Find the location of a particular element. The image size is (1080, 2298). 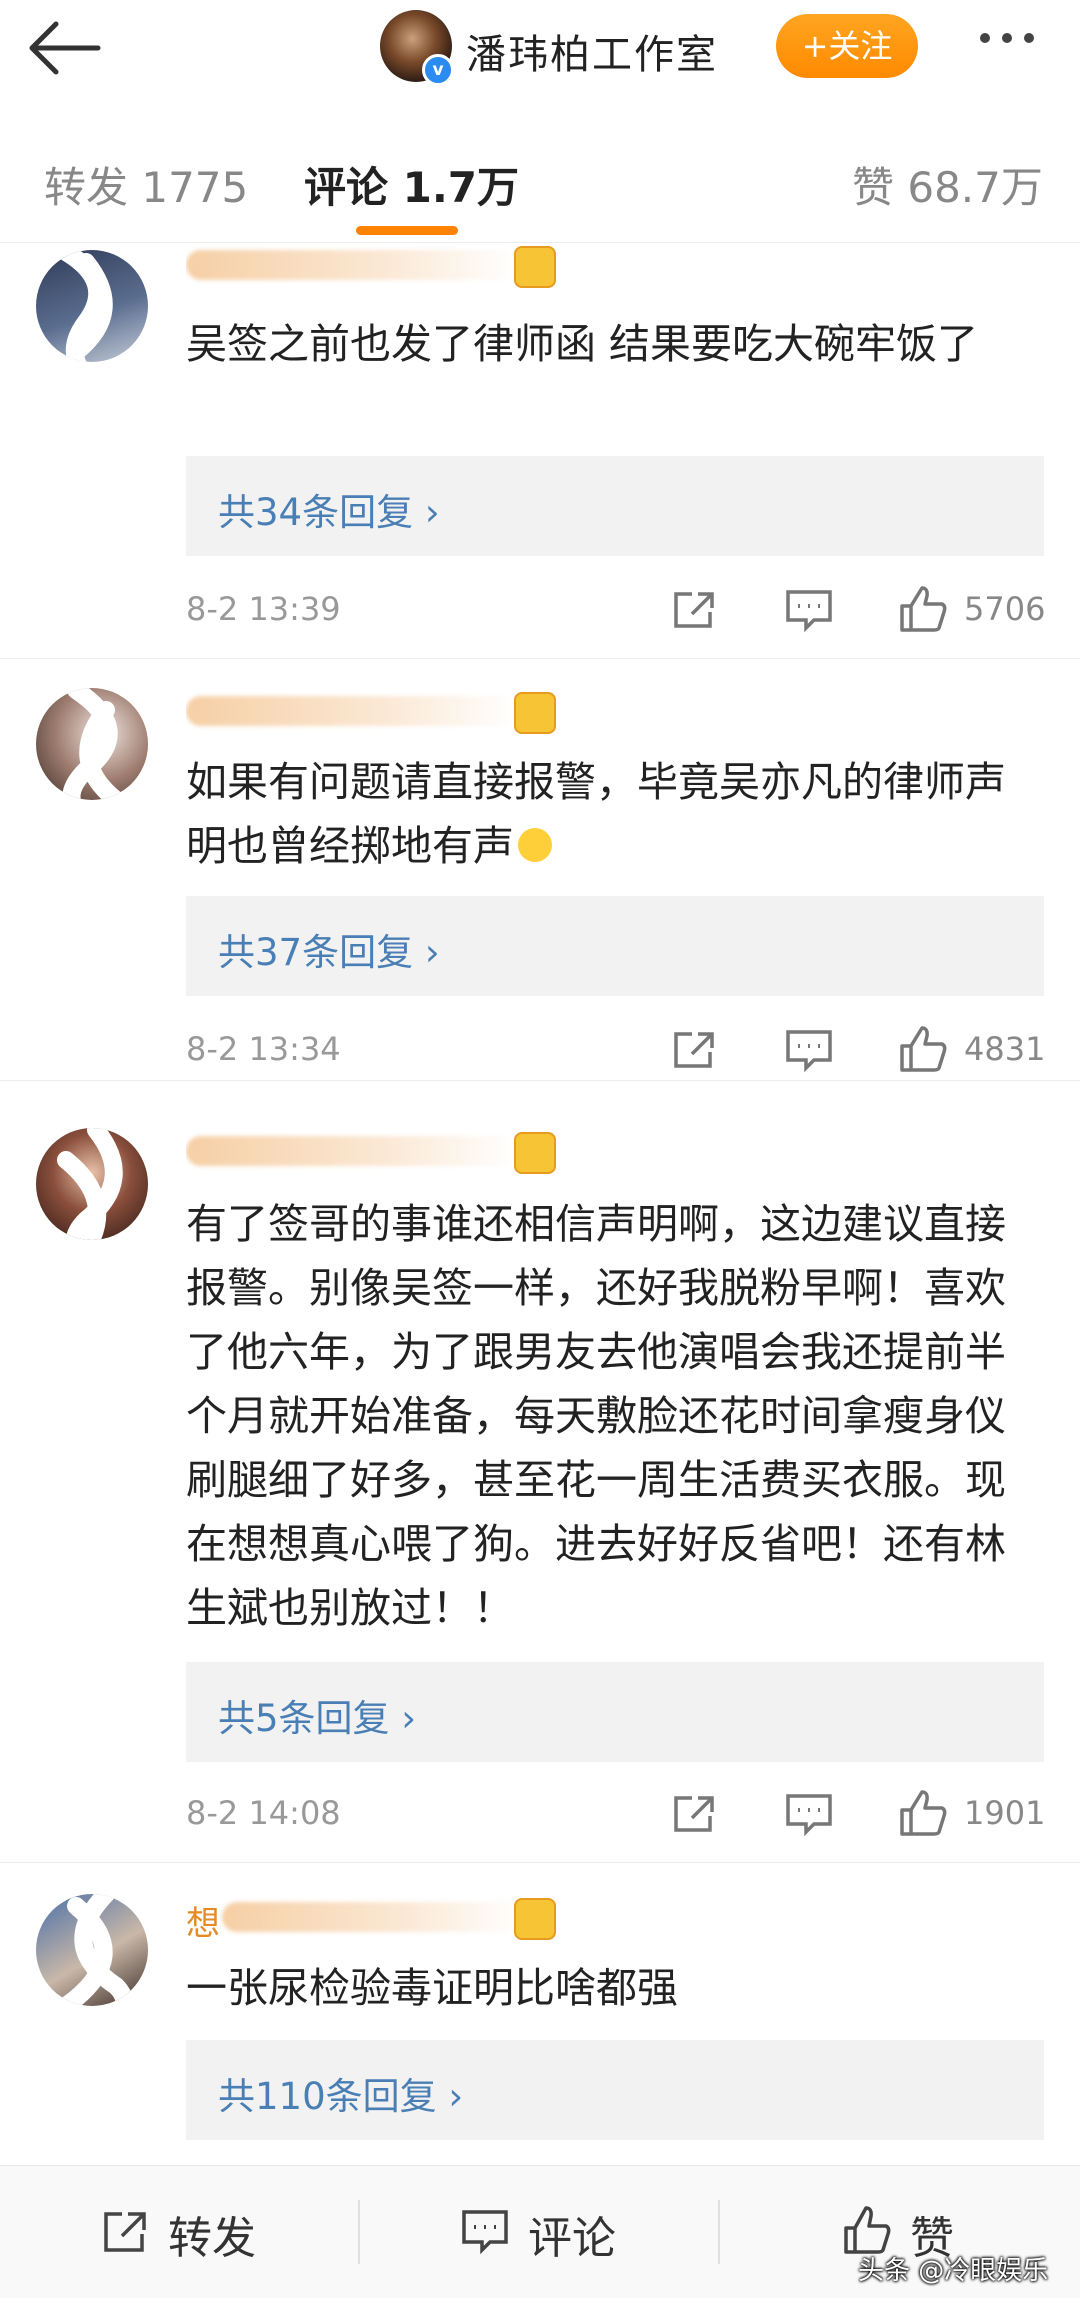

more-dots-icon is located at coordinates (1015, 43).